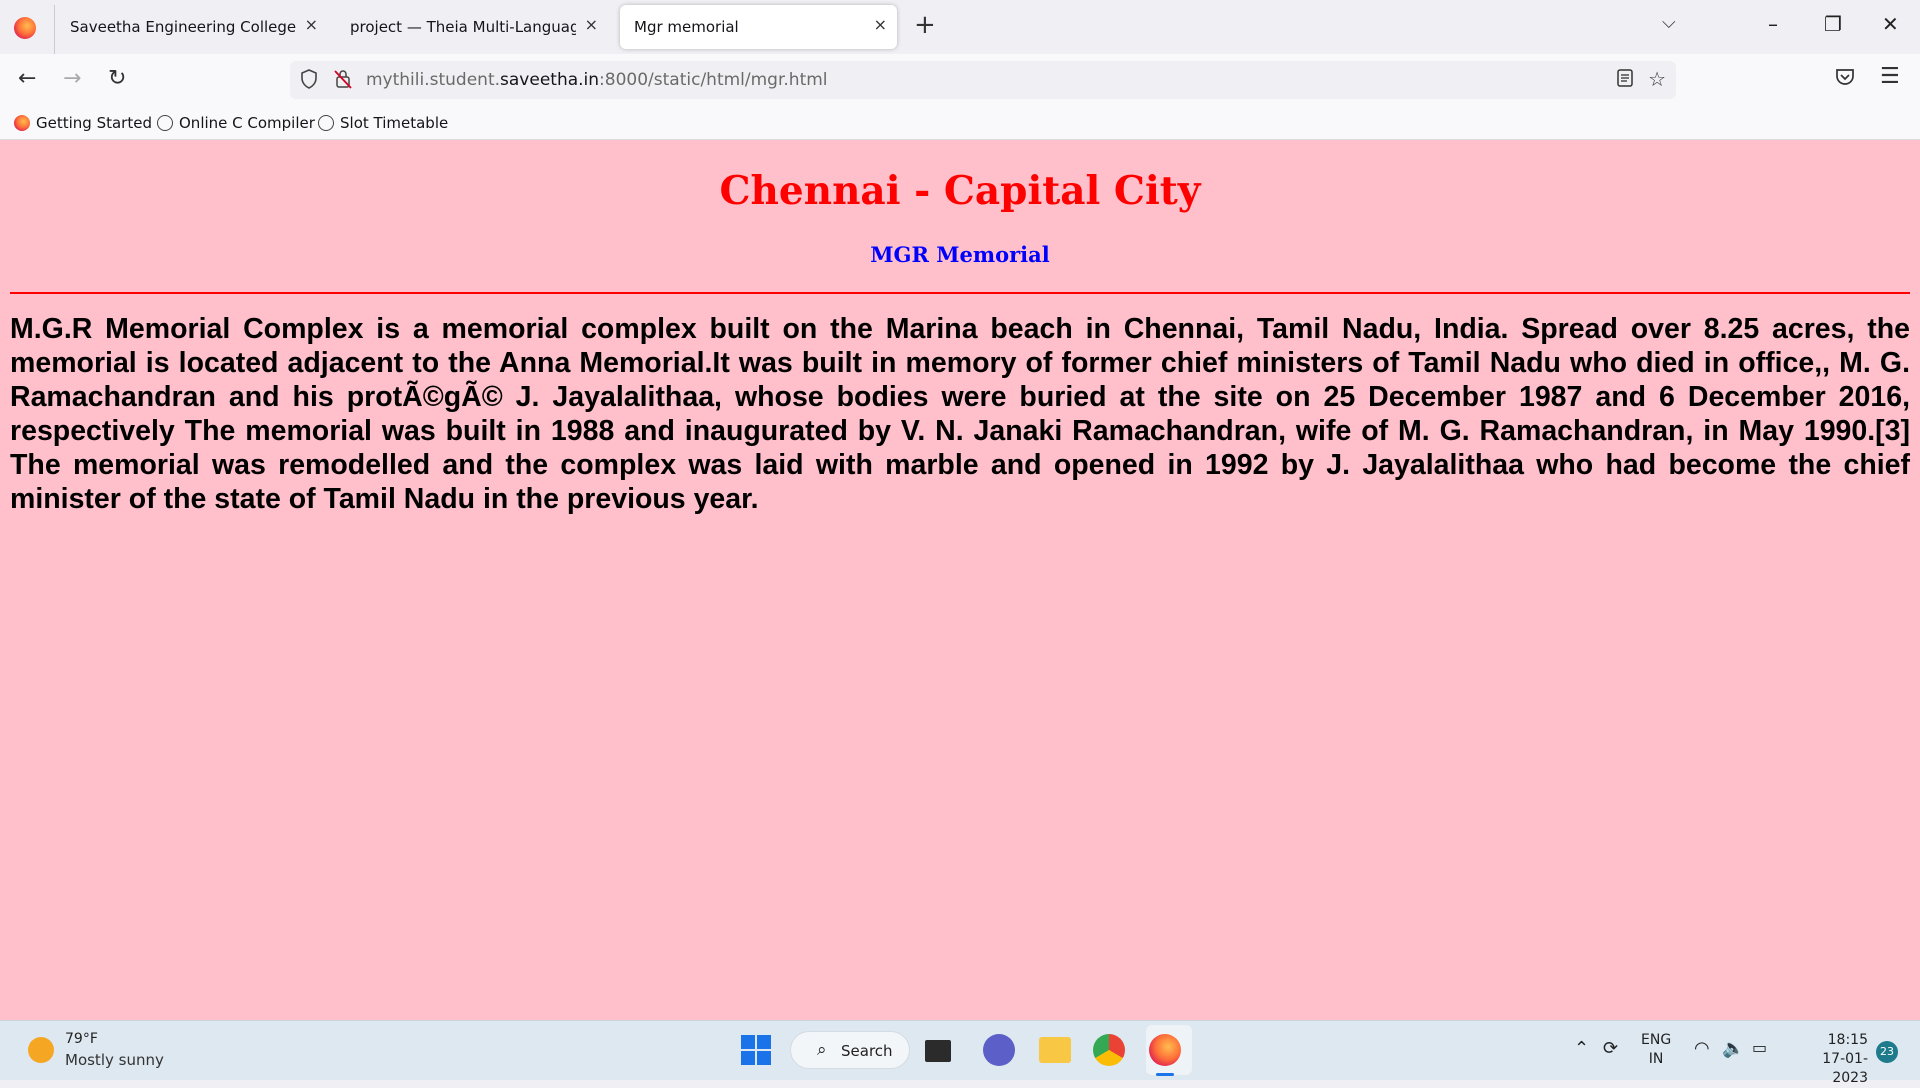  What do you see at coordinates (1625, 78) in the screenshot?
I see `reader-view-icon` at bounding box center [1625, 78].